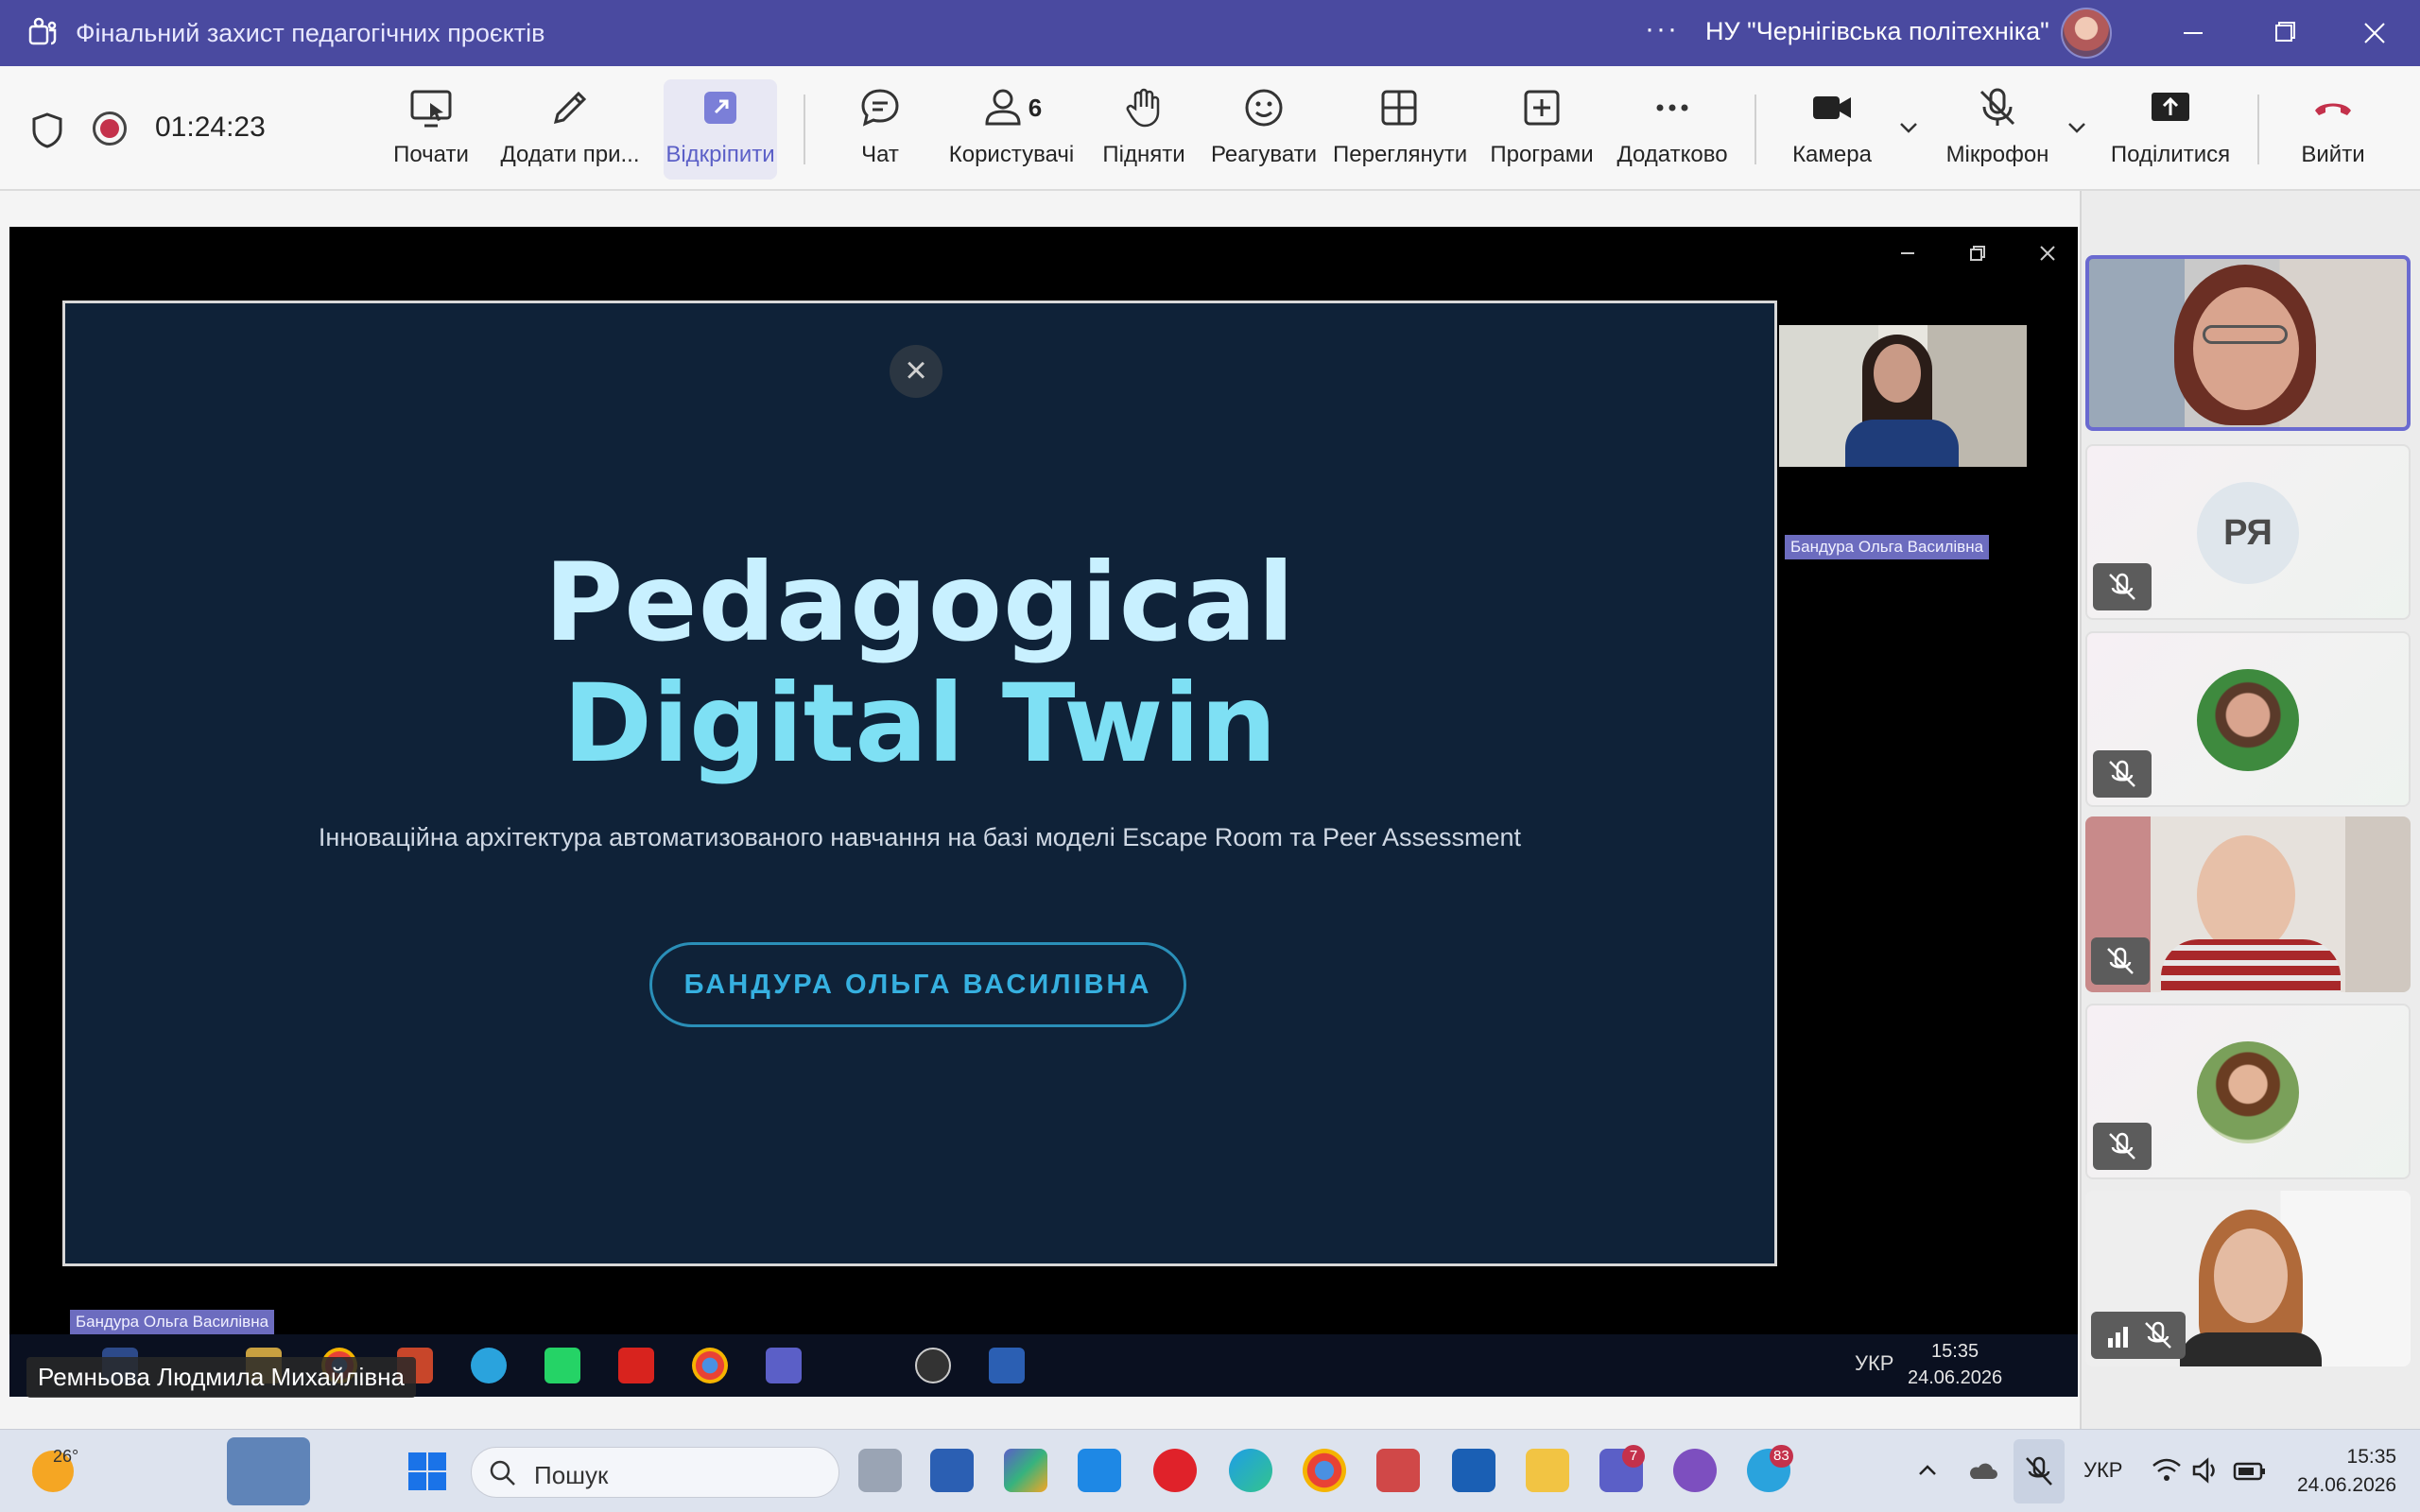  I want to click on participants-button: 6 Користувачі, so click(1012, 129).